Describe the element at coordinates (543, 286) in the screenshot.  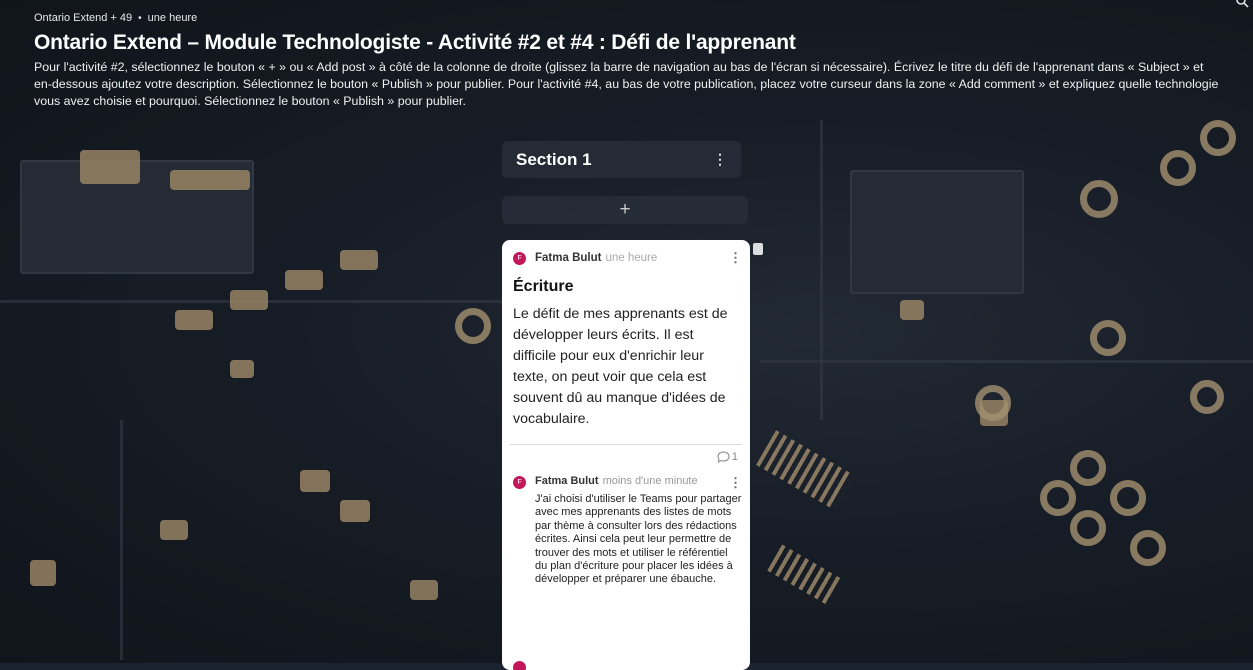
I see `post-title: Écriture` at that location.